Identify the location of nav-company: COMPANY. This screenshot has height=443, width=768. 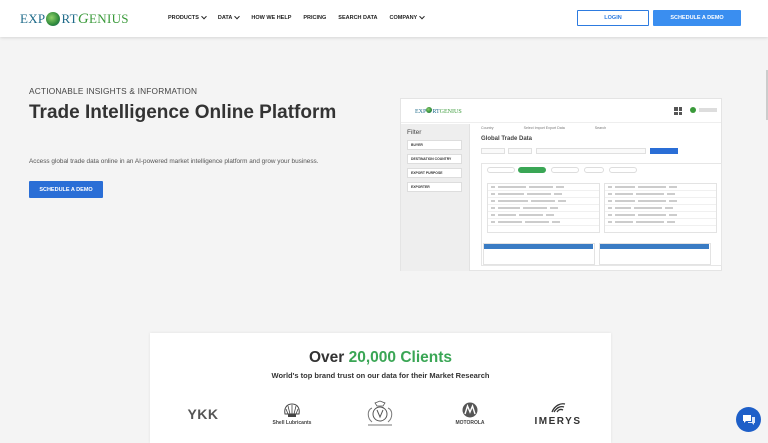
(408, 17).